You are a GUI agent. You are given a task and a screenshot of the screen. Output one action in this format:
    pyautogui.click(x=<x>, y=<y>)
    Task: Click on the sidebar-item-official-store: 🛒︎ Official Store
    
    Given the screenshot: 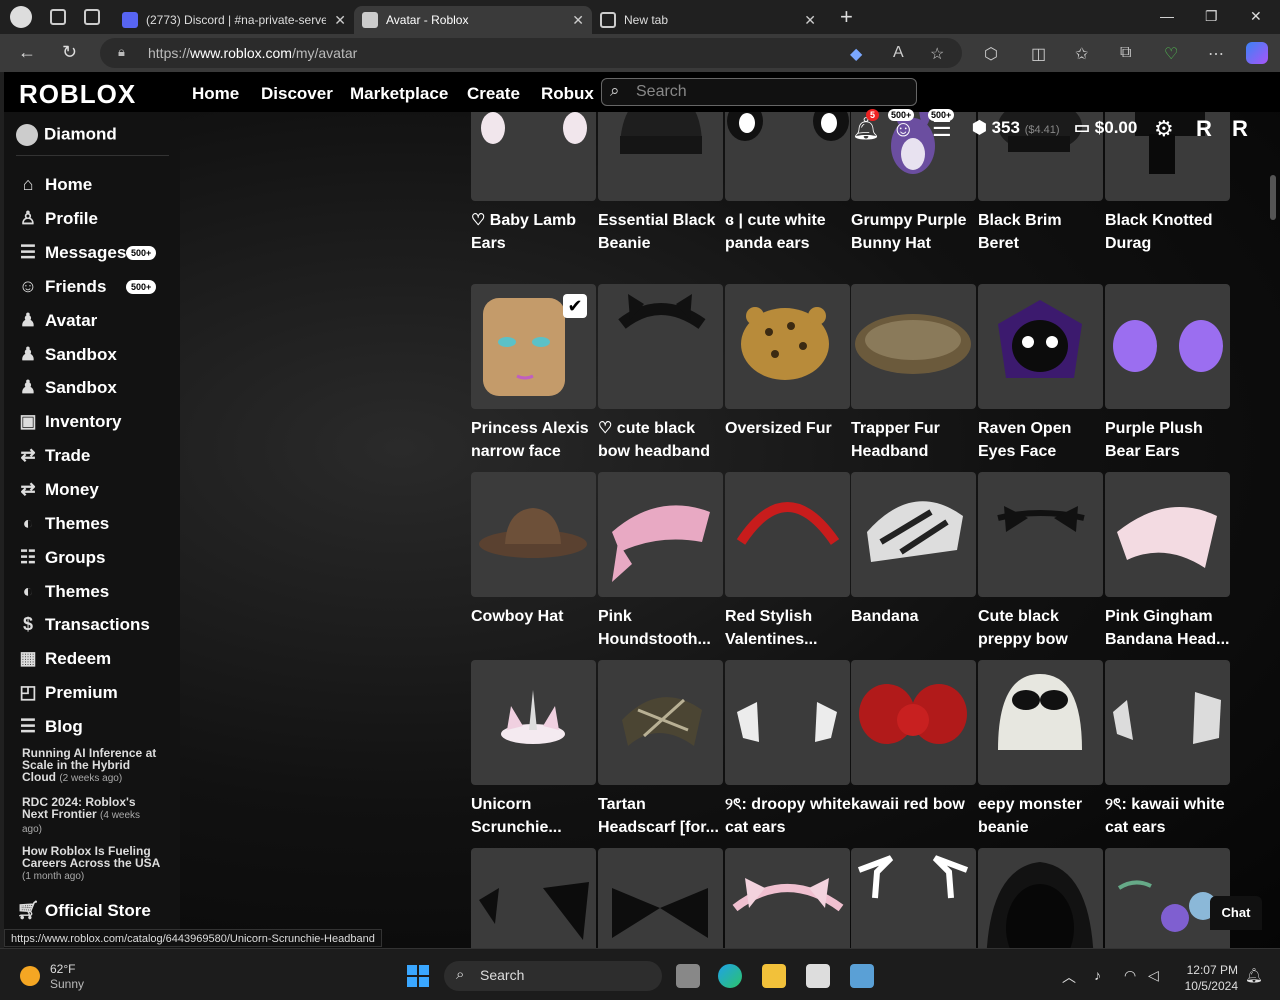 What is the action you would take?
    pyautogui.click(x=83, y=910)
    